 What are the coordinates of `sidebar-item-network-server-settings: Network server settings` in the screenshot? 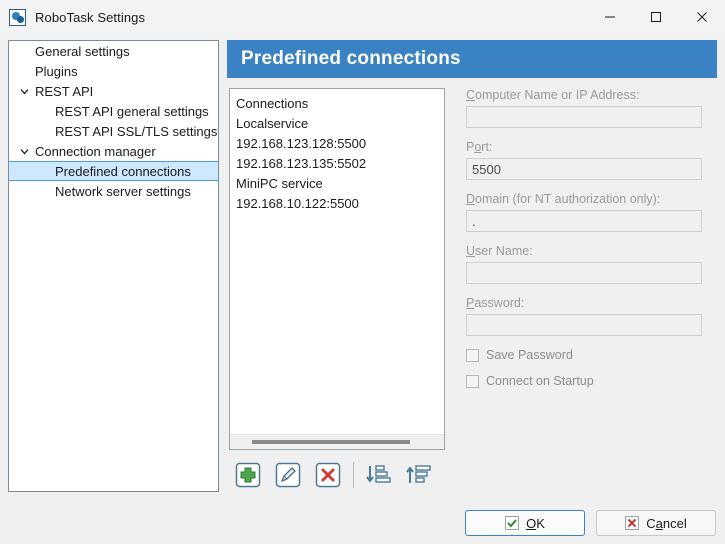 It's located at (113, 191).